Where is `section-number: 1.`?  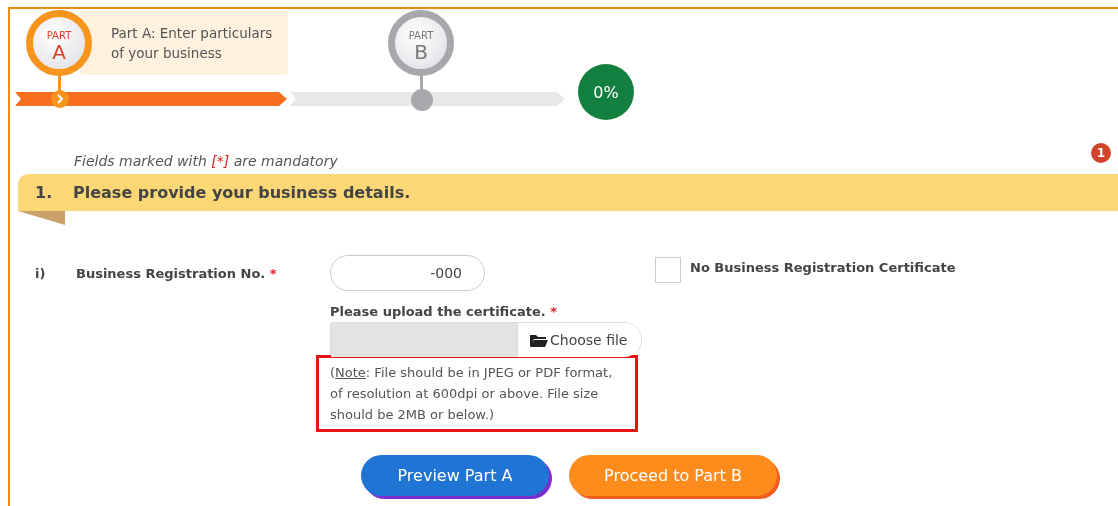
section-number: 1. is located at coordinates (44, 192).